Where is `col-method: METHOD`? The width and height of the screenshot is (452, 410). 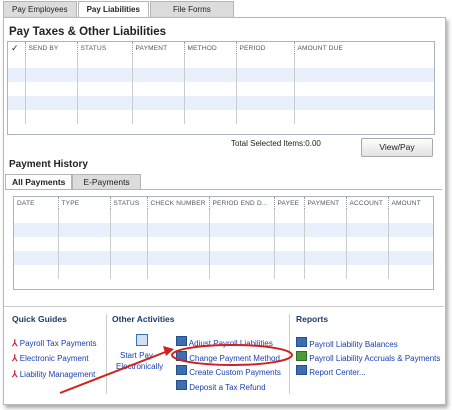 col-method: METHOD is located at coordinates (209, 48).